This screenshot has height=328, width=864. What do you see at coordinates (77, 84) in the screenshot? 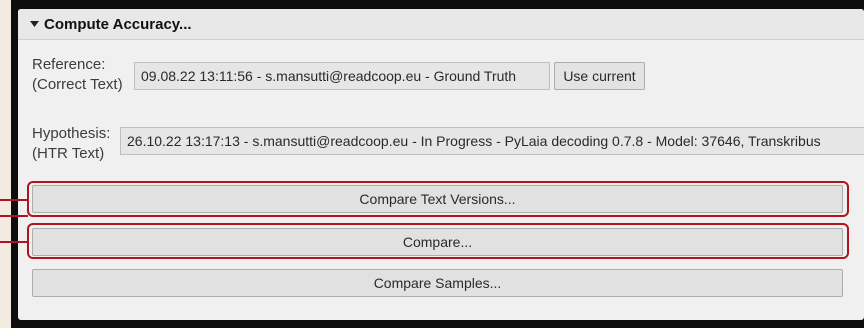
I see `reference-label-line2: (Correct Text)` at bounding box center [77, 84].